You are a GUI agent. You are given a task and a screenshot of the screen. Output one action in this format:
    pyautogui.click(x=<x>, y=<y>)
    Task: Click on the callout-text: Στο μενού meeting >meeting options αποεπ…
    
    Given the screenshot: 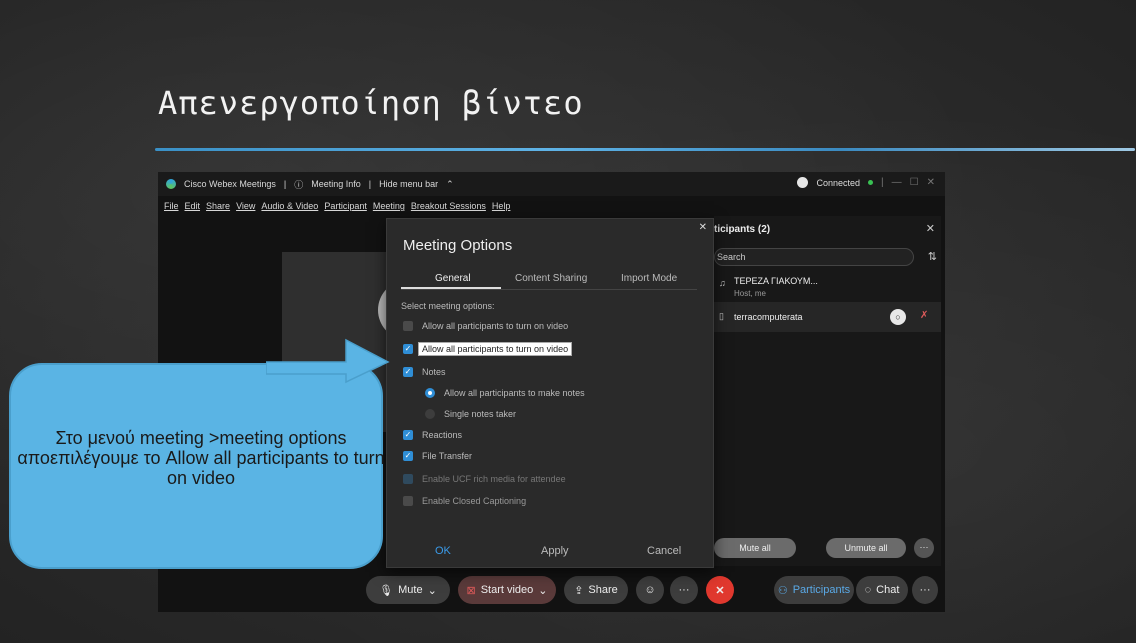 What is the action you would take?
    pyautogui.click(x=201, y=458)
    